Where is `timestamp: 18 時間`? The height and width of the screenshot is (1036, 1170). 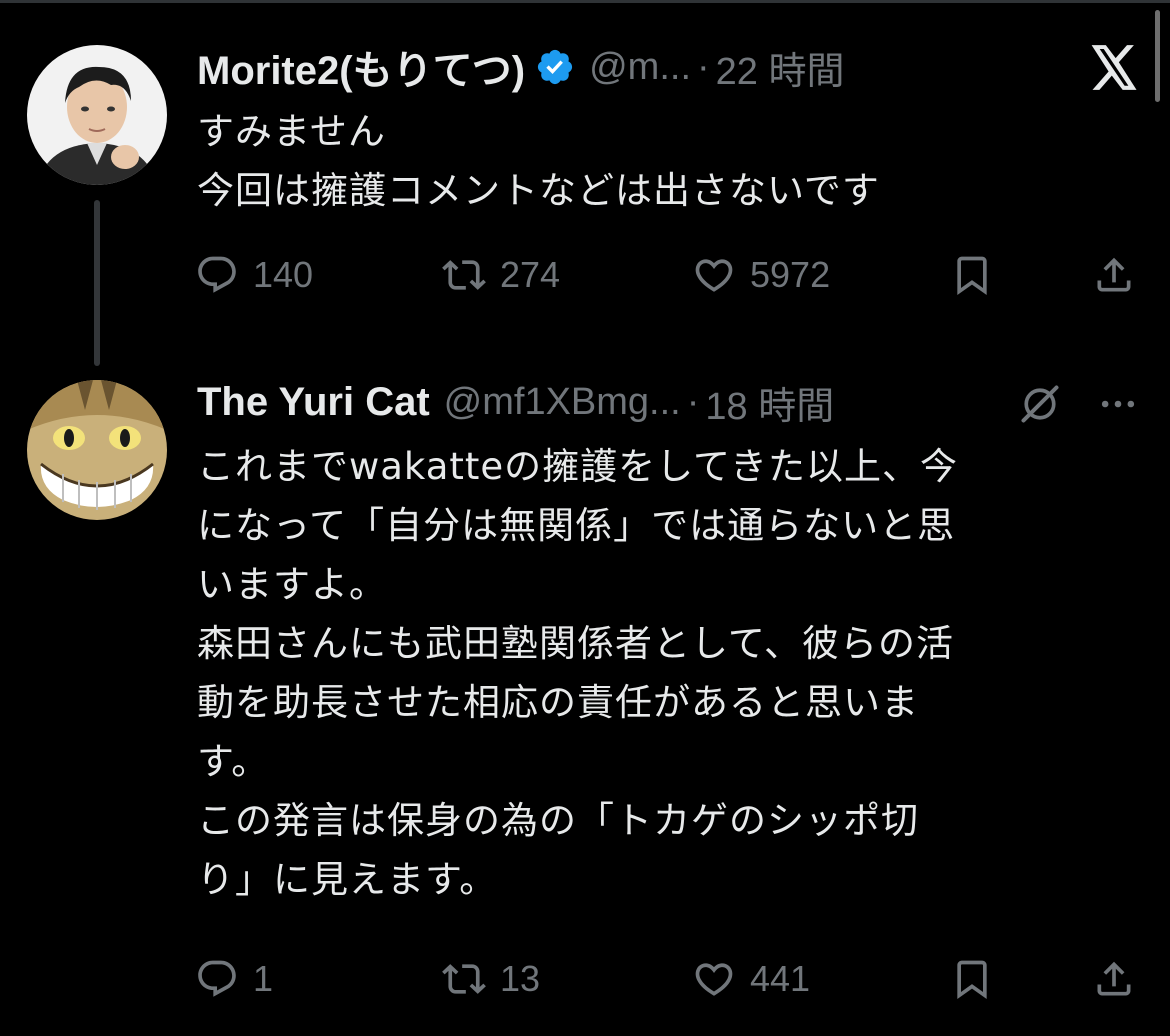
timestamp: 18 時間 is located at coordinates (769, 402).